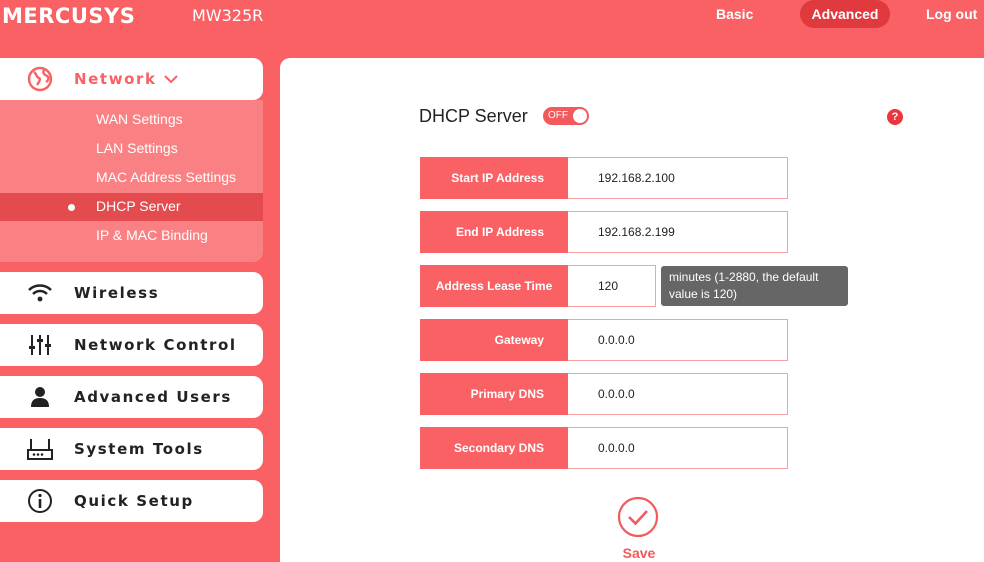 This screenshot has width=984, height=562. Describe the element at coordinates (117, 293) in the screenshot. I see `sidebar-item-label: Wireless` at that location.